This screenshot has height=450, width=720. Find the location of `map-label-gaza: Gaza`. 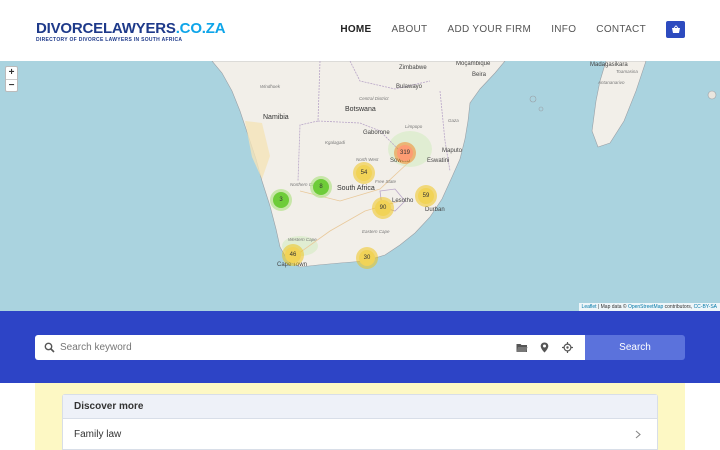

map-label-gaza: Gaza is located at coordinates (453, 120).